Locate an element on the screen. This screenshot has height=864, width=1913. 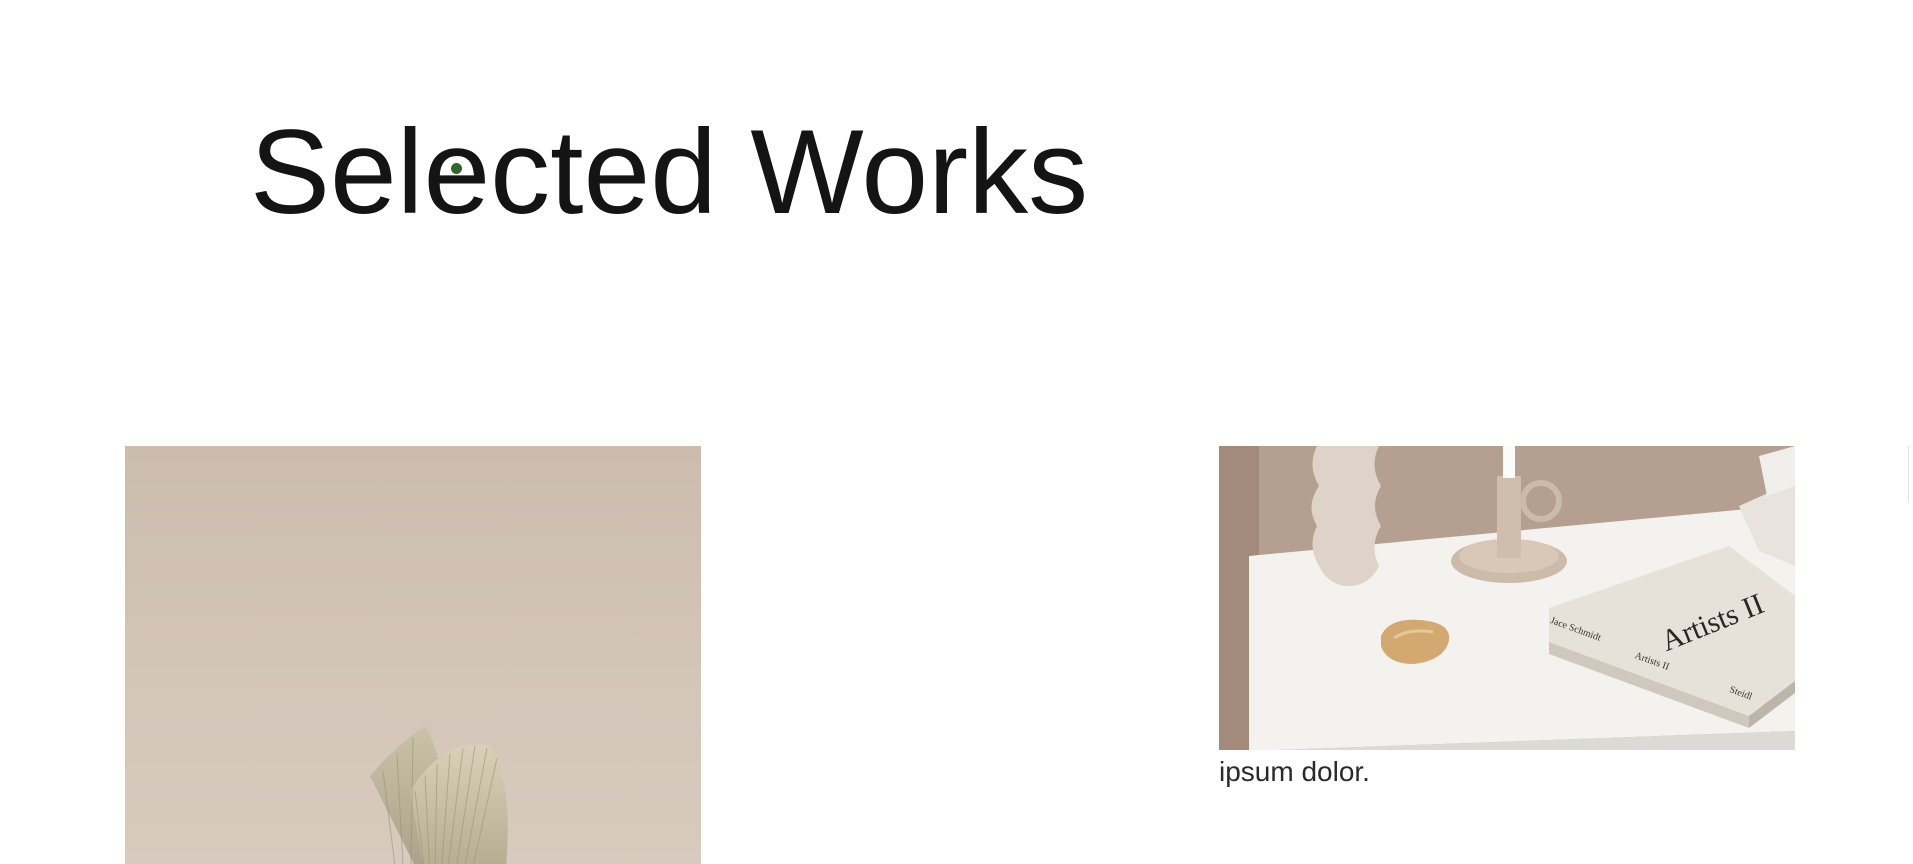
palm-fan-illustration is located at coordinates (439, 795).